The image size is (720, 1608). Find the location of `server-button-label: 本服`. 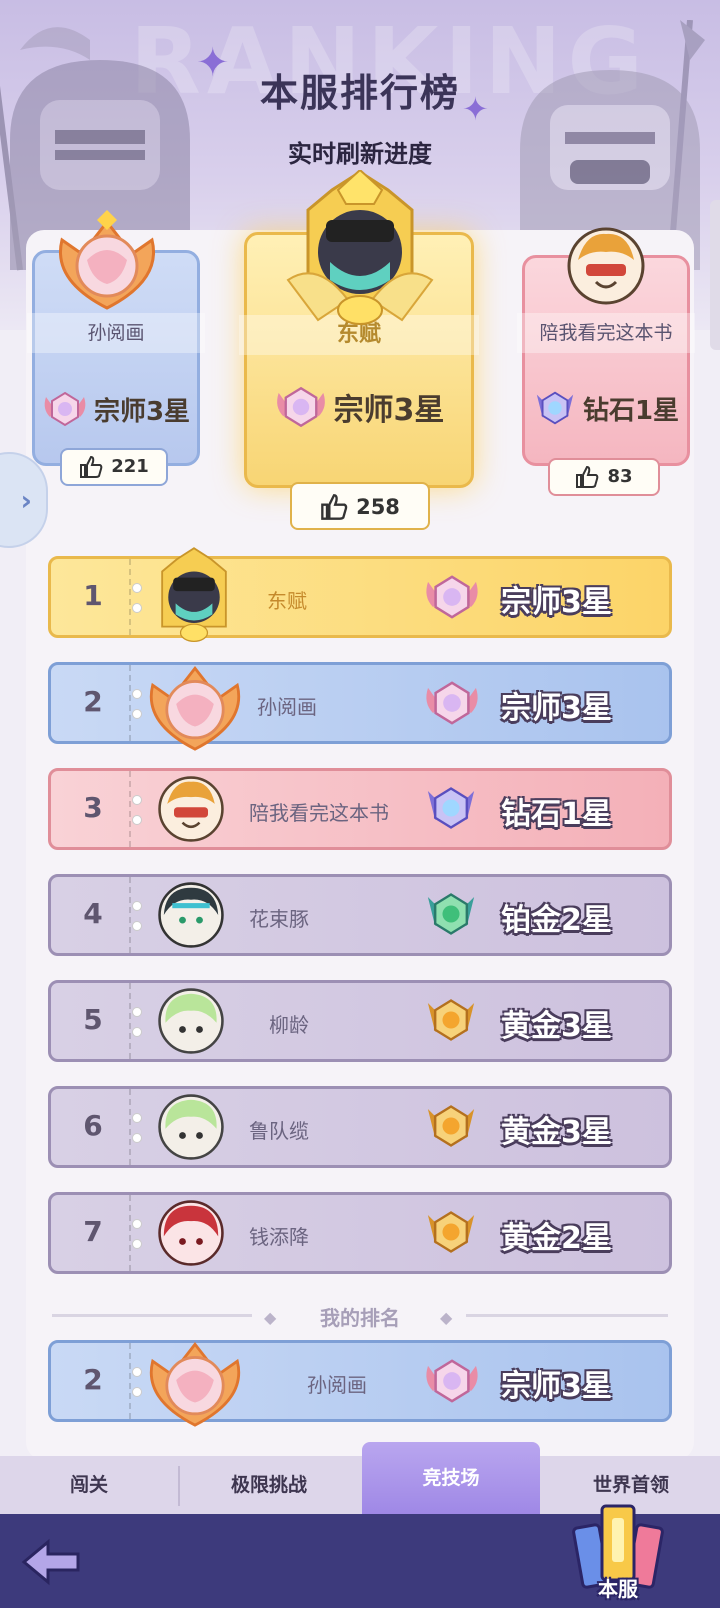

server-button-label: 本服 is located at coordinates (618, 1589).